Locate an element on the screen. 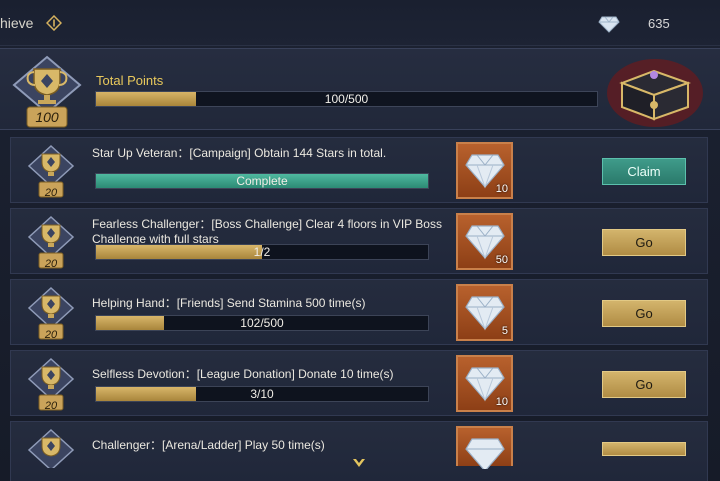  progress-text: 1/2 is located at coordinates (262, 252).